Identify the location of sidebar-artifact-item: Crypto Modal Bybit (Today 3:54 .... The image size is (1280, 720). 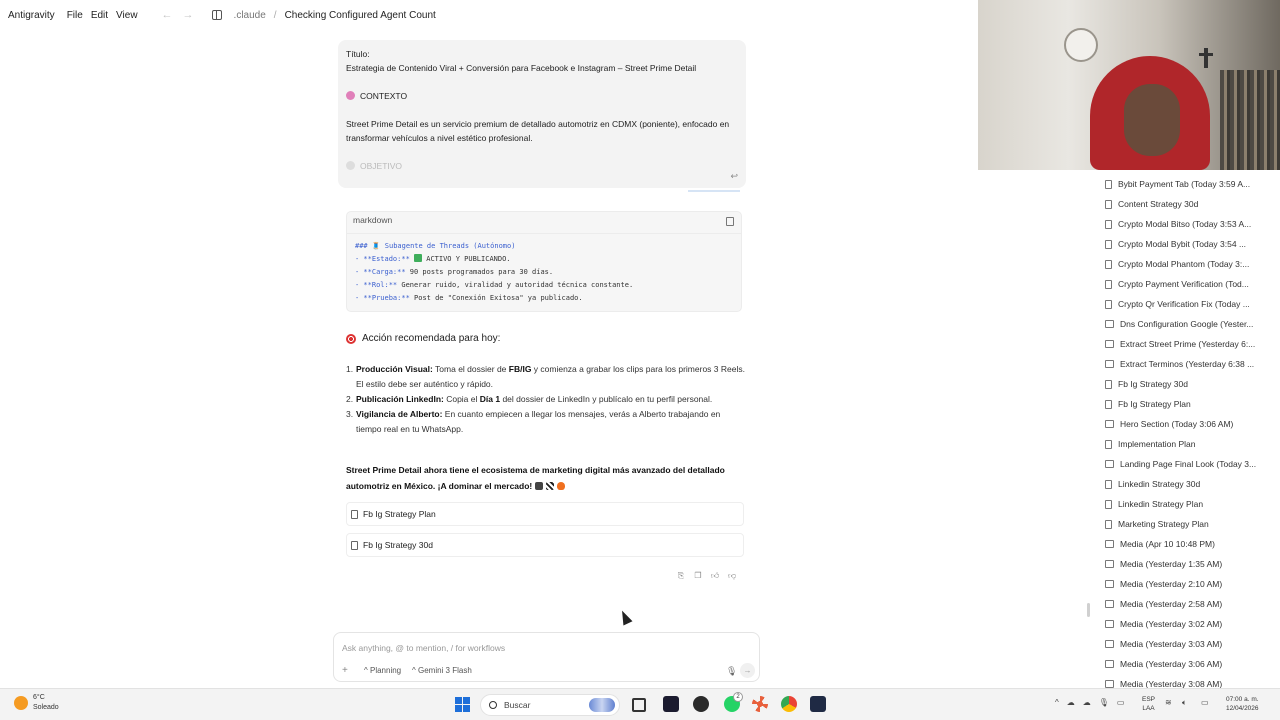
(1188, 244).